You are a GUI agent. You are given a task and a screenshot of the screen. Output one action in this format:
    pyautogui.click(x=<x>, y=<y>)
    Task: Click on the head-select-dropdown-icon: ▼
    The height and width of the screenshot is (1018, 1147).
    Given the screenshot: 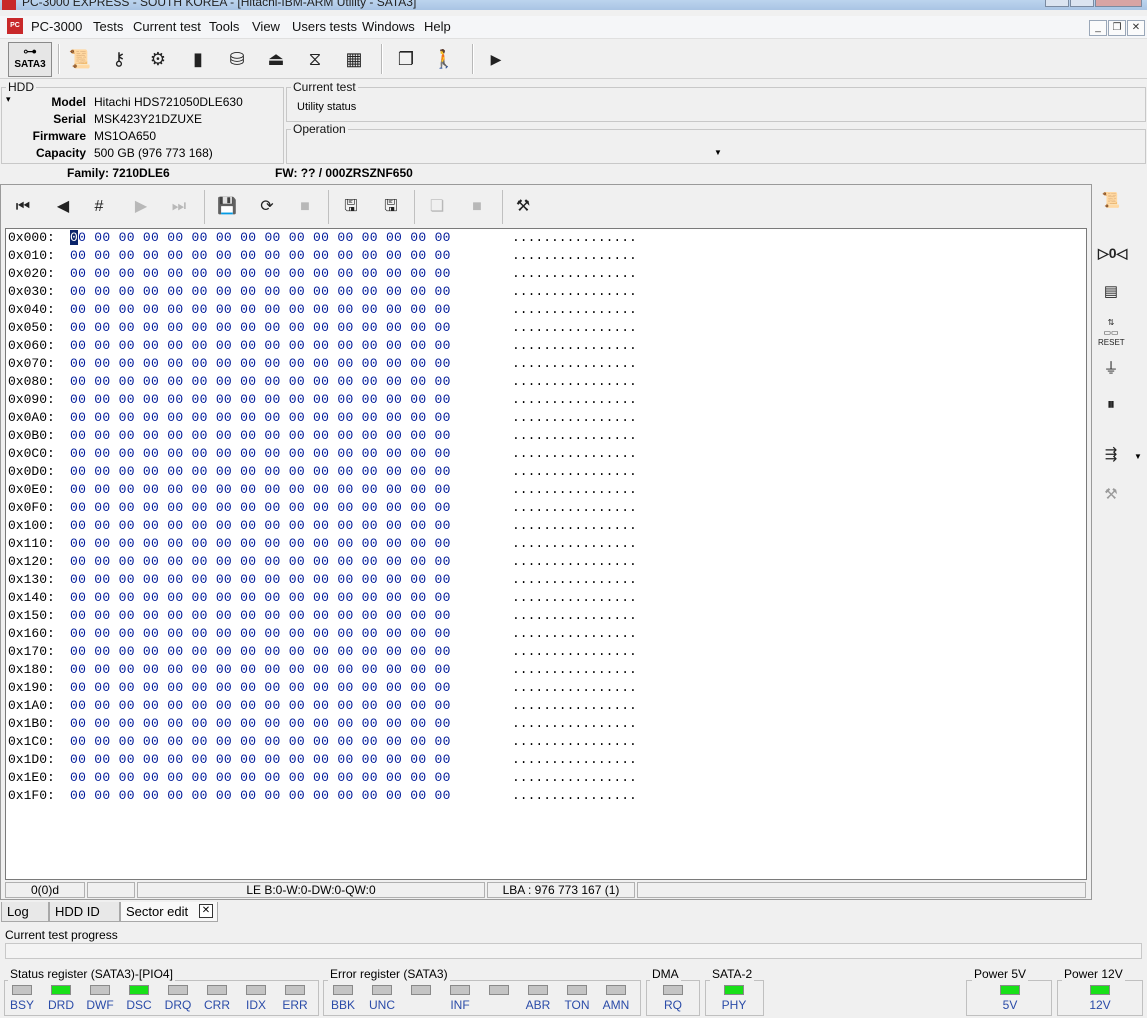 What is the action you would take?
    pyautogui.click(x=1138, y=456)
    